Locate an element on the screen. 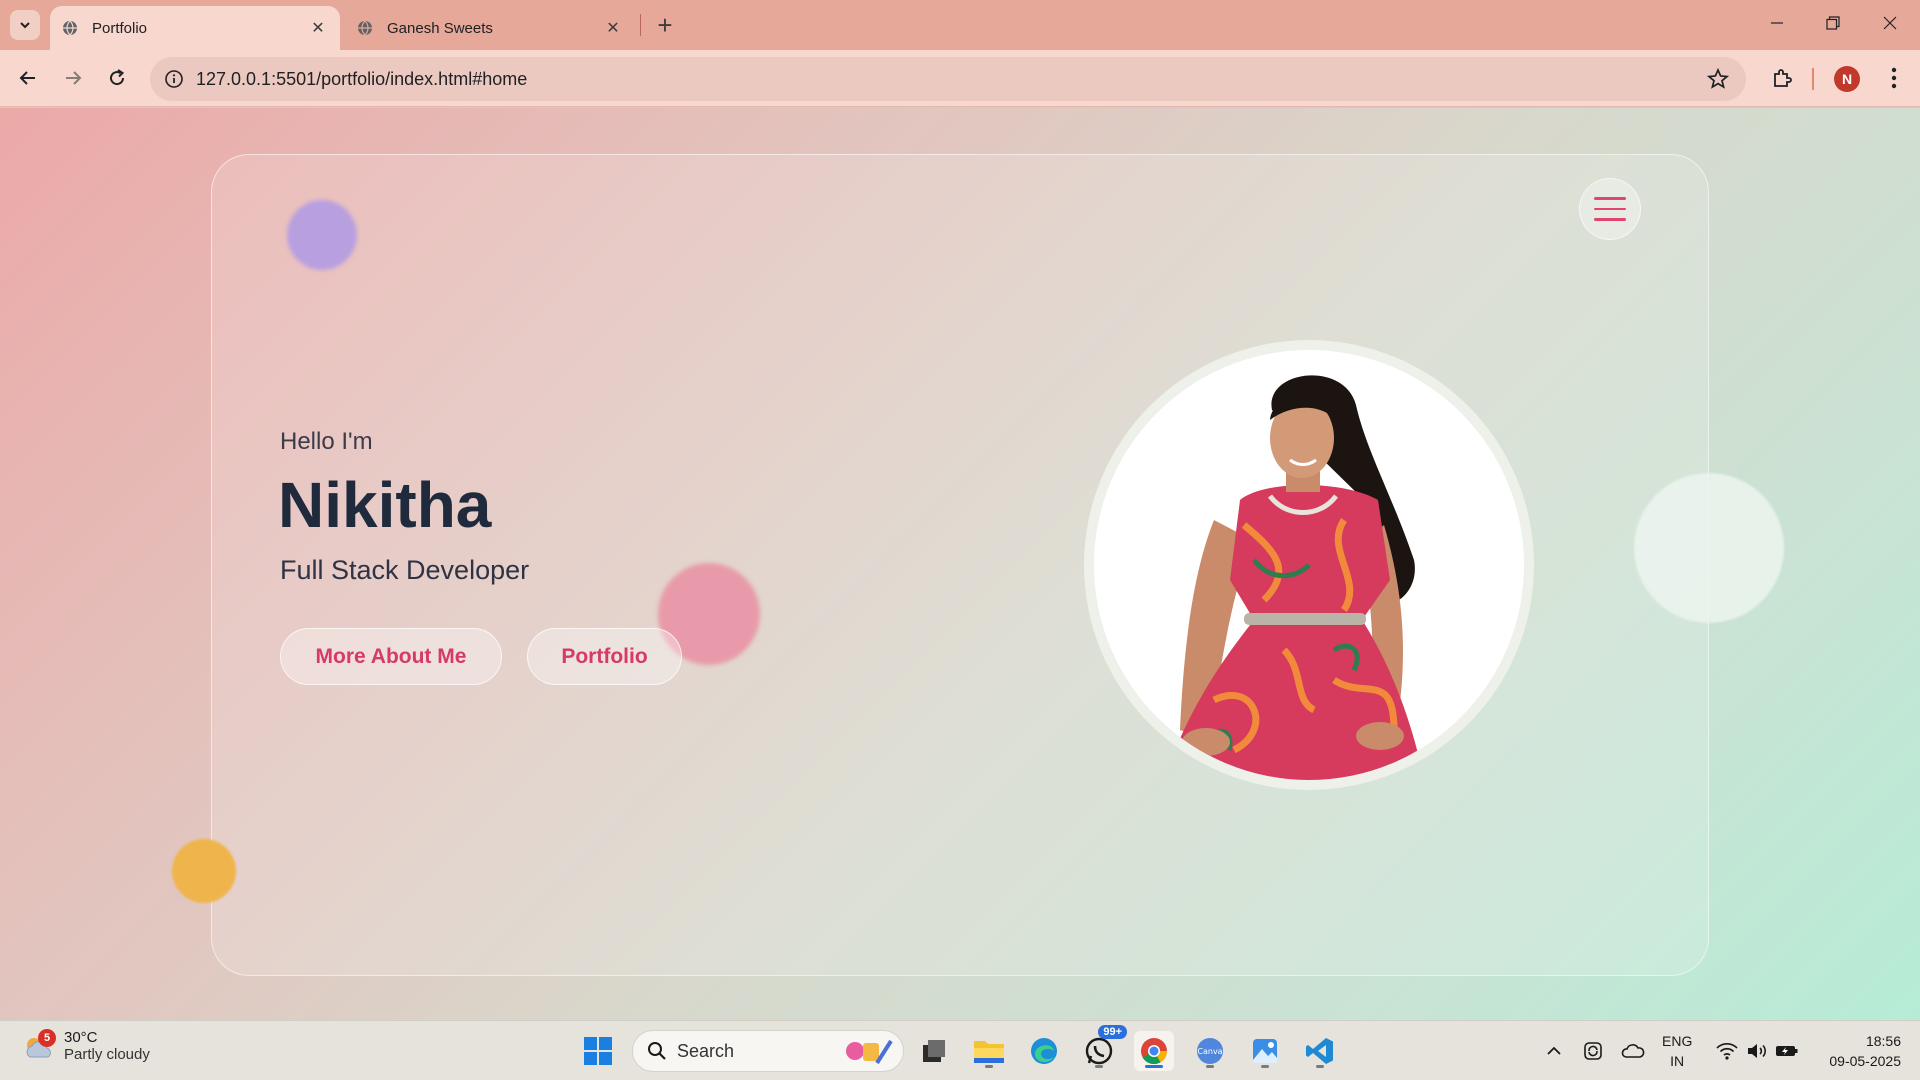 The width and height of the screenshot is (1920, 1080). taskbar-search-box: Search is located at coordinates (768, 1051).